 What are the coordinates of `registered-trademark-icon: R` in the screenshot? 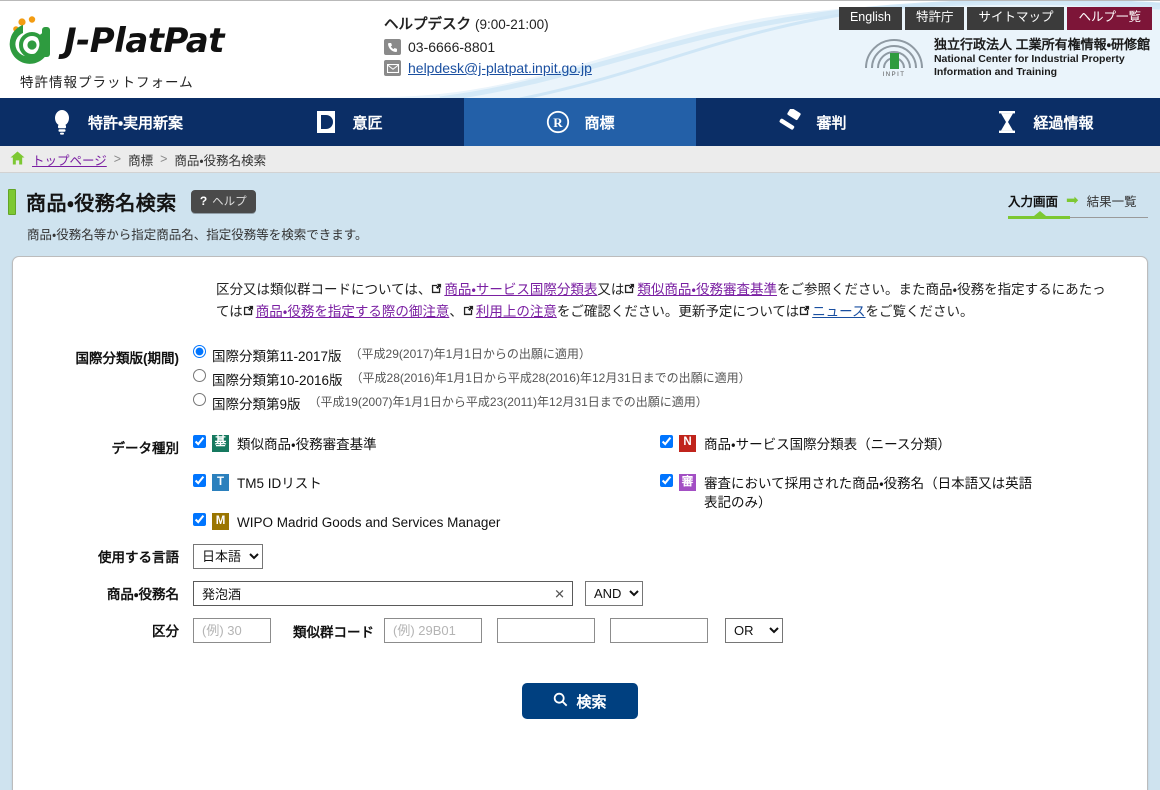 It's located at (558, 122).